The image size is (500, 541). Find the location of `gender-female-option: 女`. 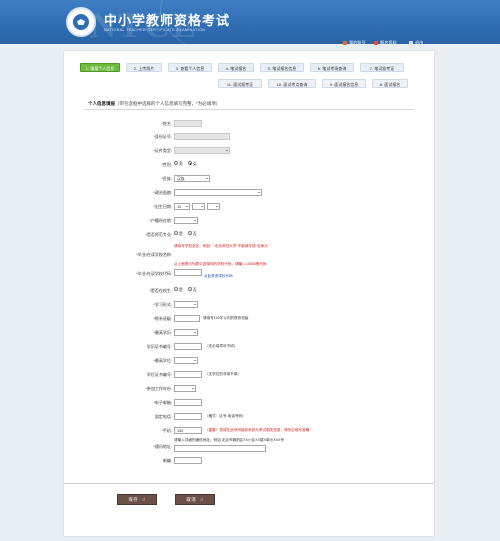

gender-female-option: 女 is located at coordinates (192, 163).